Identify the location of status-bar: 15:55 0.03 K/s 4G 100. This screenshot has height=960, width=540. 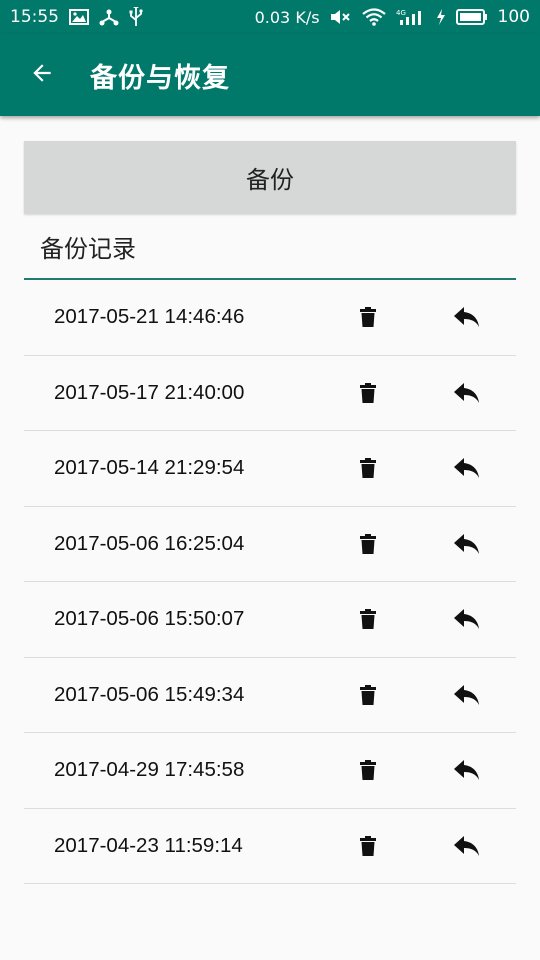
(270, 17).